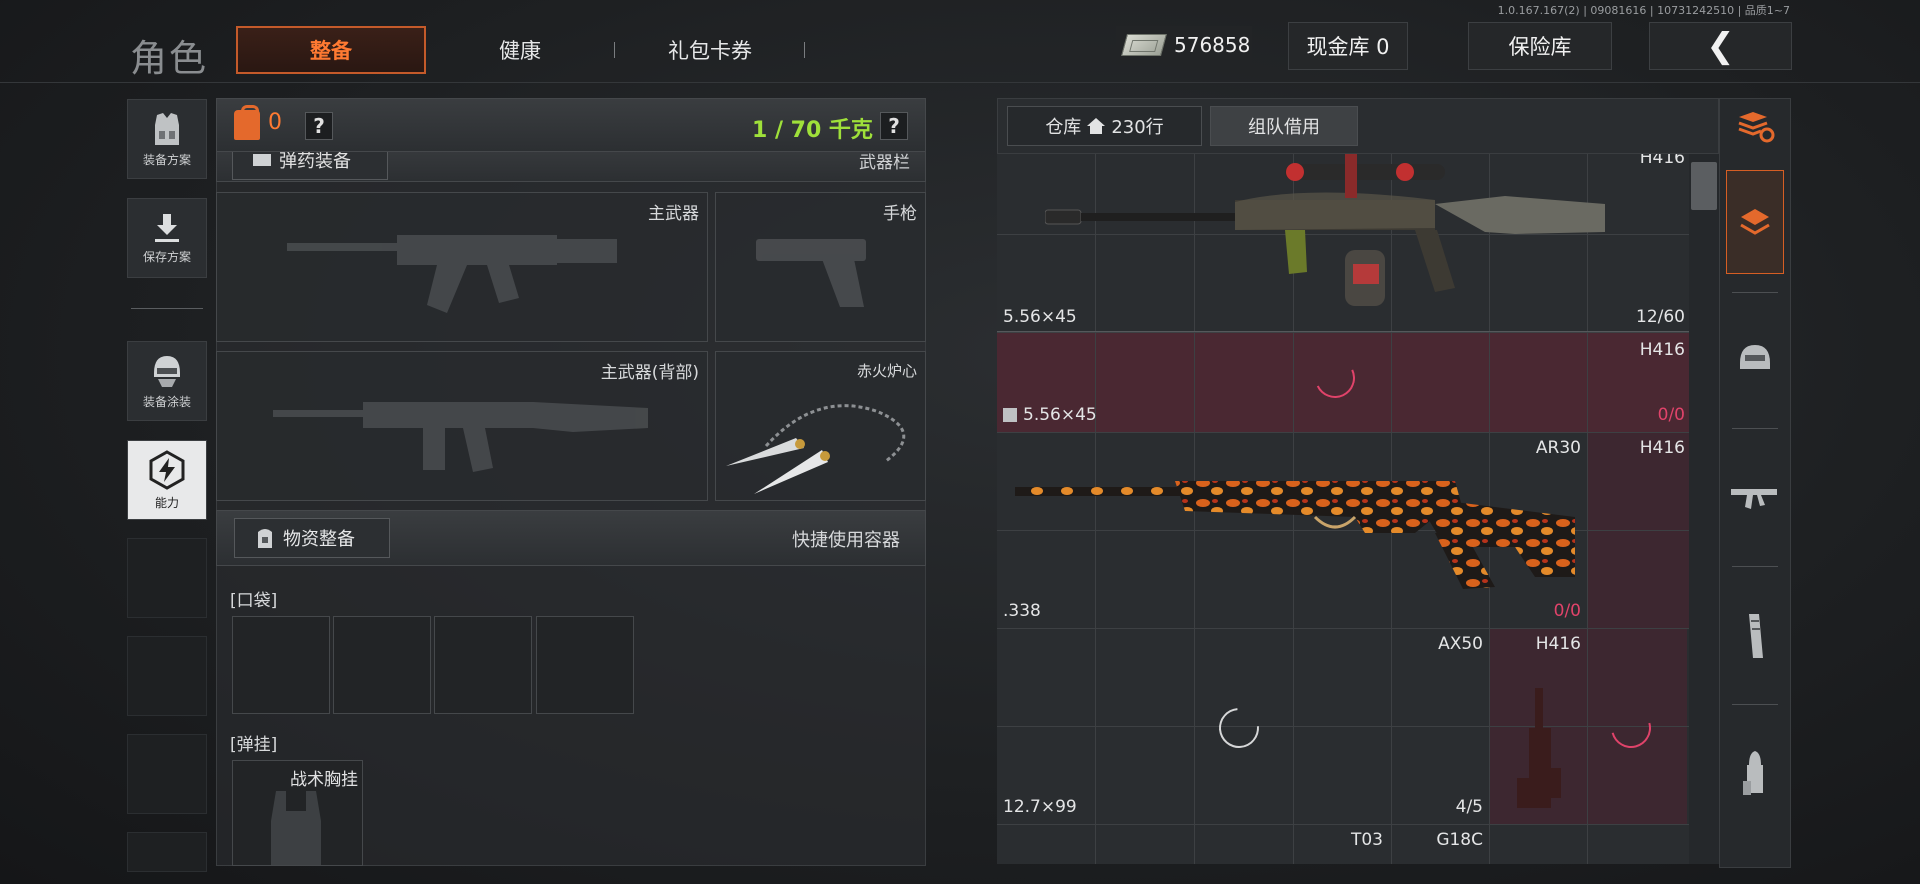 The image size is (1920, 884). What do you see at coordinates (571, 168) in the screenshot?
I see `partial-section-header: 弹药装备 武器栏` at bounding box center [571, 168].